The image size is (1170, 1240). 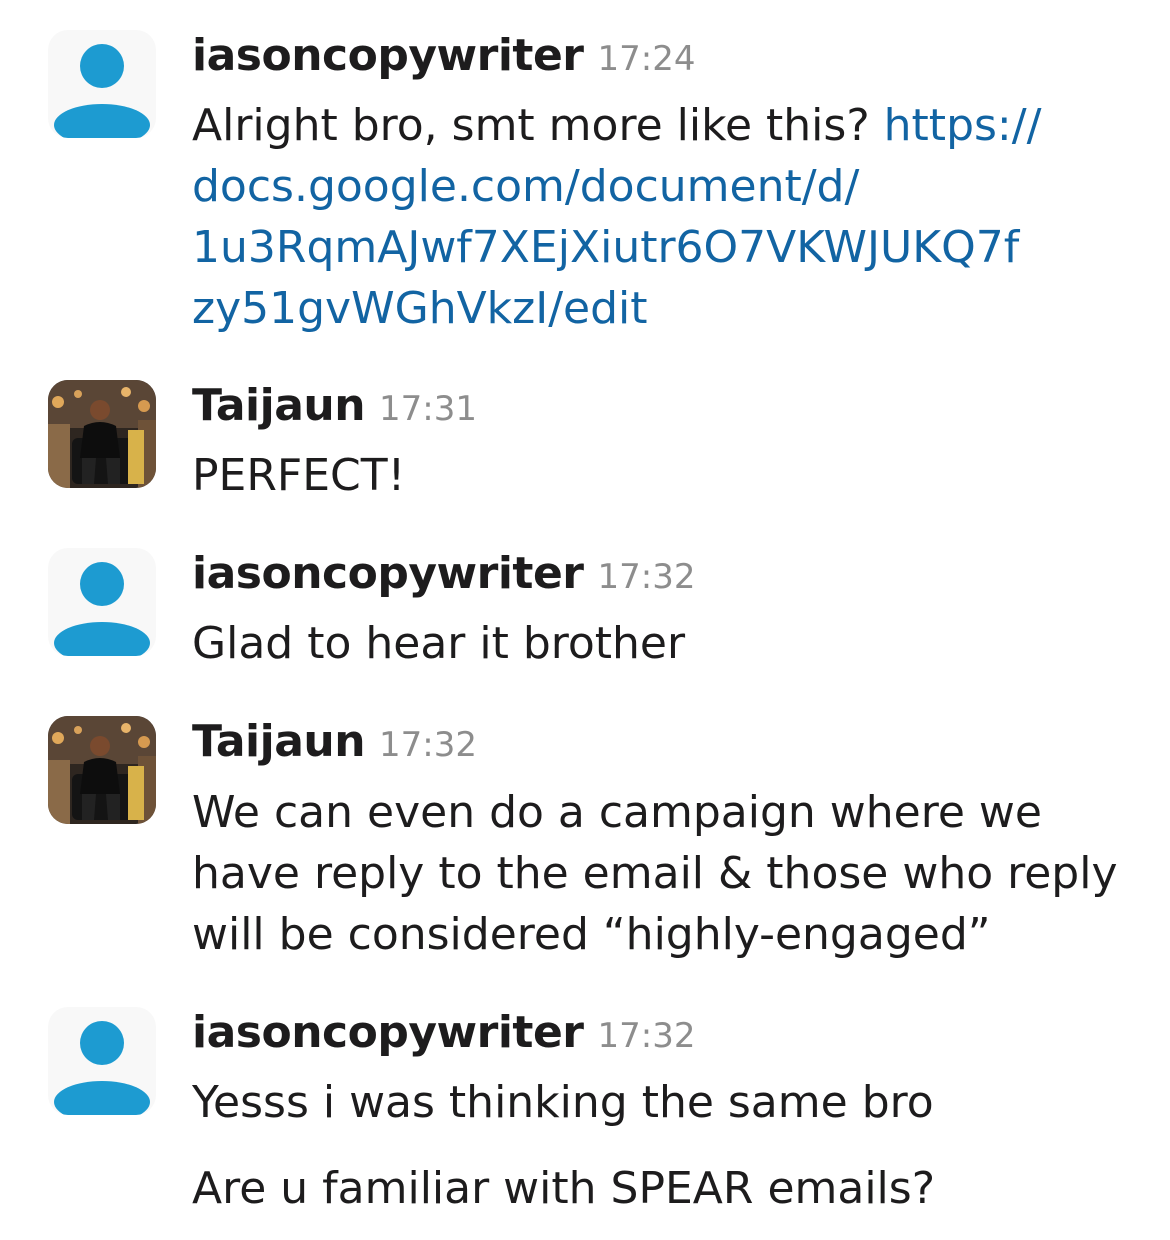 I want to click on document-link-text: zy51gvWGhVkzI/edit, so click(x=420, y=308).